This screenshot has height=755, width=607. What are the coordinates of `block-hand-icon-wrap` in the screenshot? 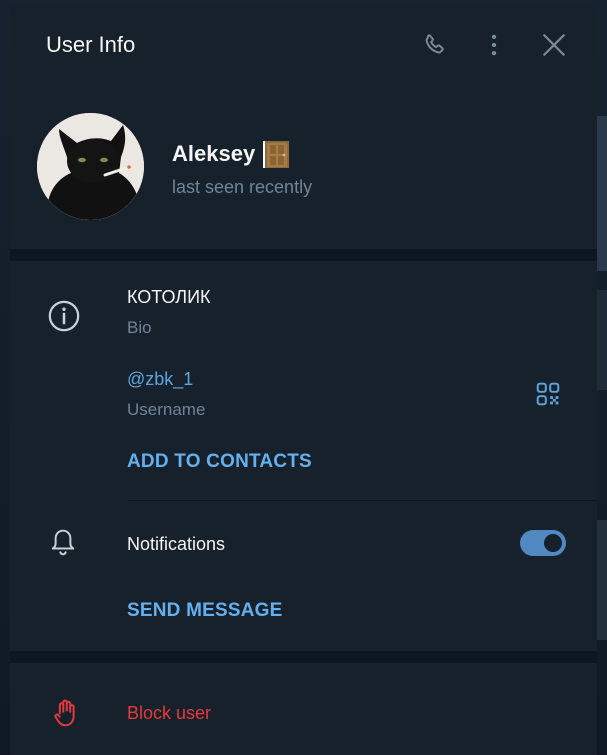 It's located at (66, 713).